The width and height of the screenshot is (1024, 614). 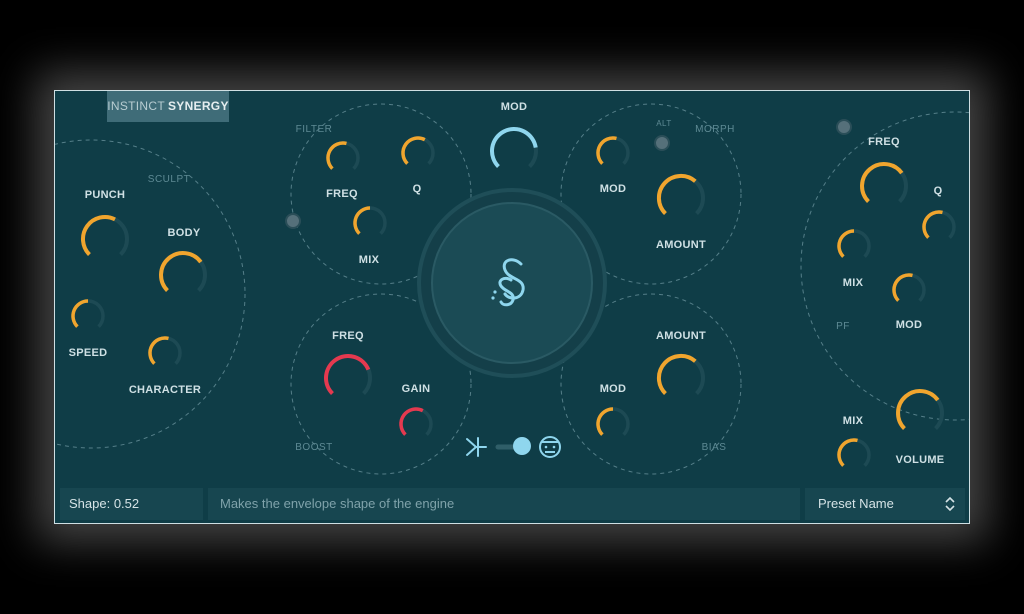 I want to click on speed-knob-graphic, so click(x=88, y=313).